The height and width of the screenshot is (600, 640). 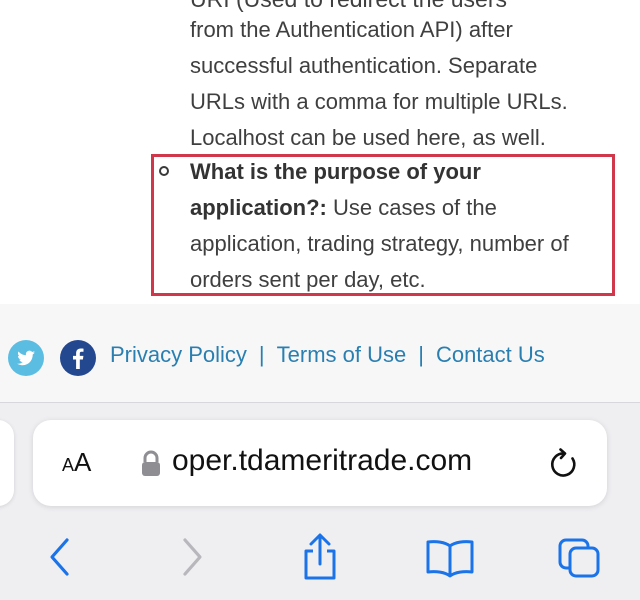 I want to click on text-line: successful authentication. Separate, so click(x=364, y=65).